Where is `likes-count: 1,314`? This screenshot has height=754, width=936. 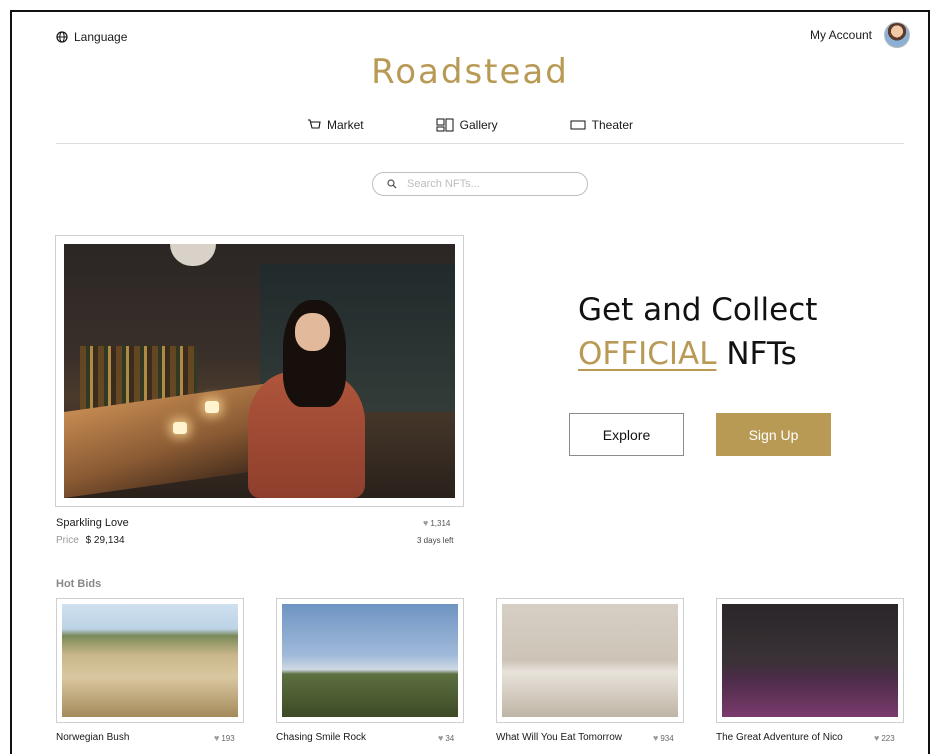
likes-count: 1,314 is located at coordinates (440, 523).